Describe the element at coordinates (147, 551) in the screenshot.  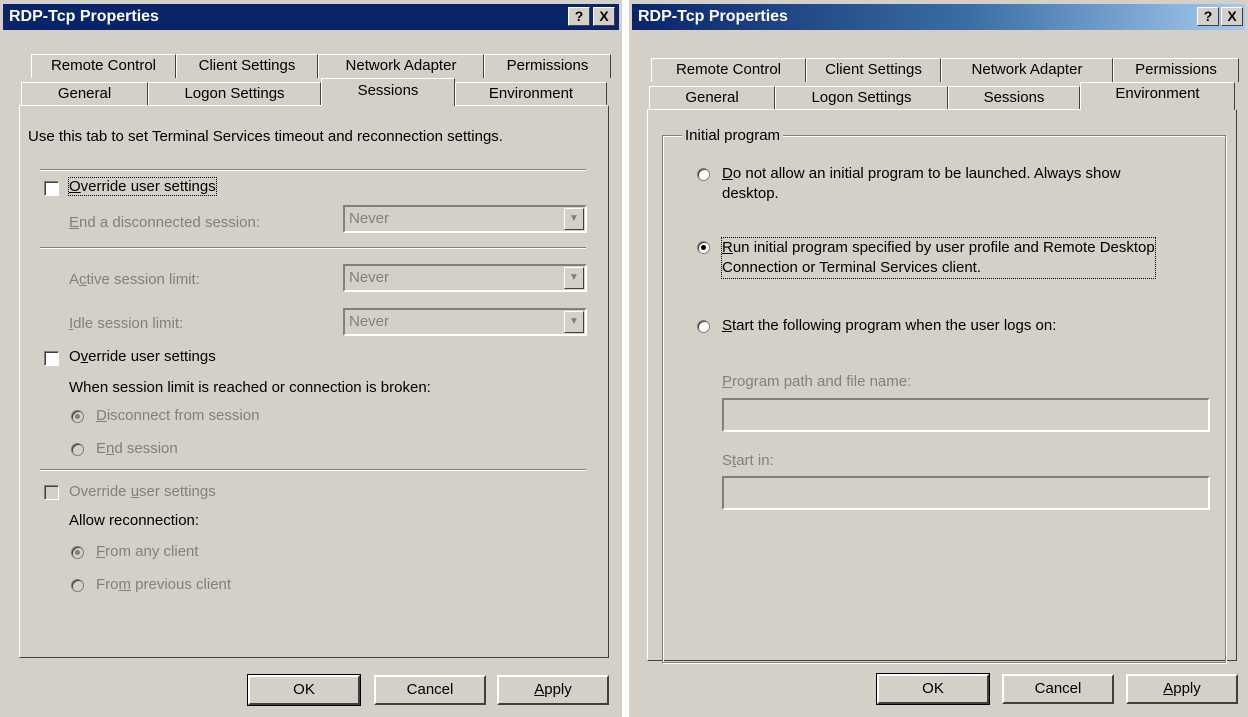
I see `from-any-client-label: From any client` at that location.